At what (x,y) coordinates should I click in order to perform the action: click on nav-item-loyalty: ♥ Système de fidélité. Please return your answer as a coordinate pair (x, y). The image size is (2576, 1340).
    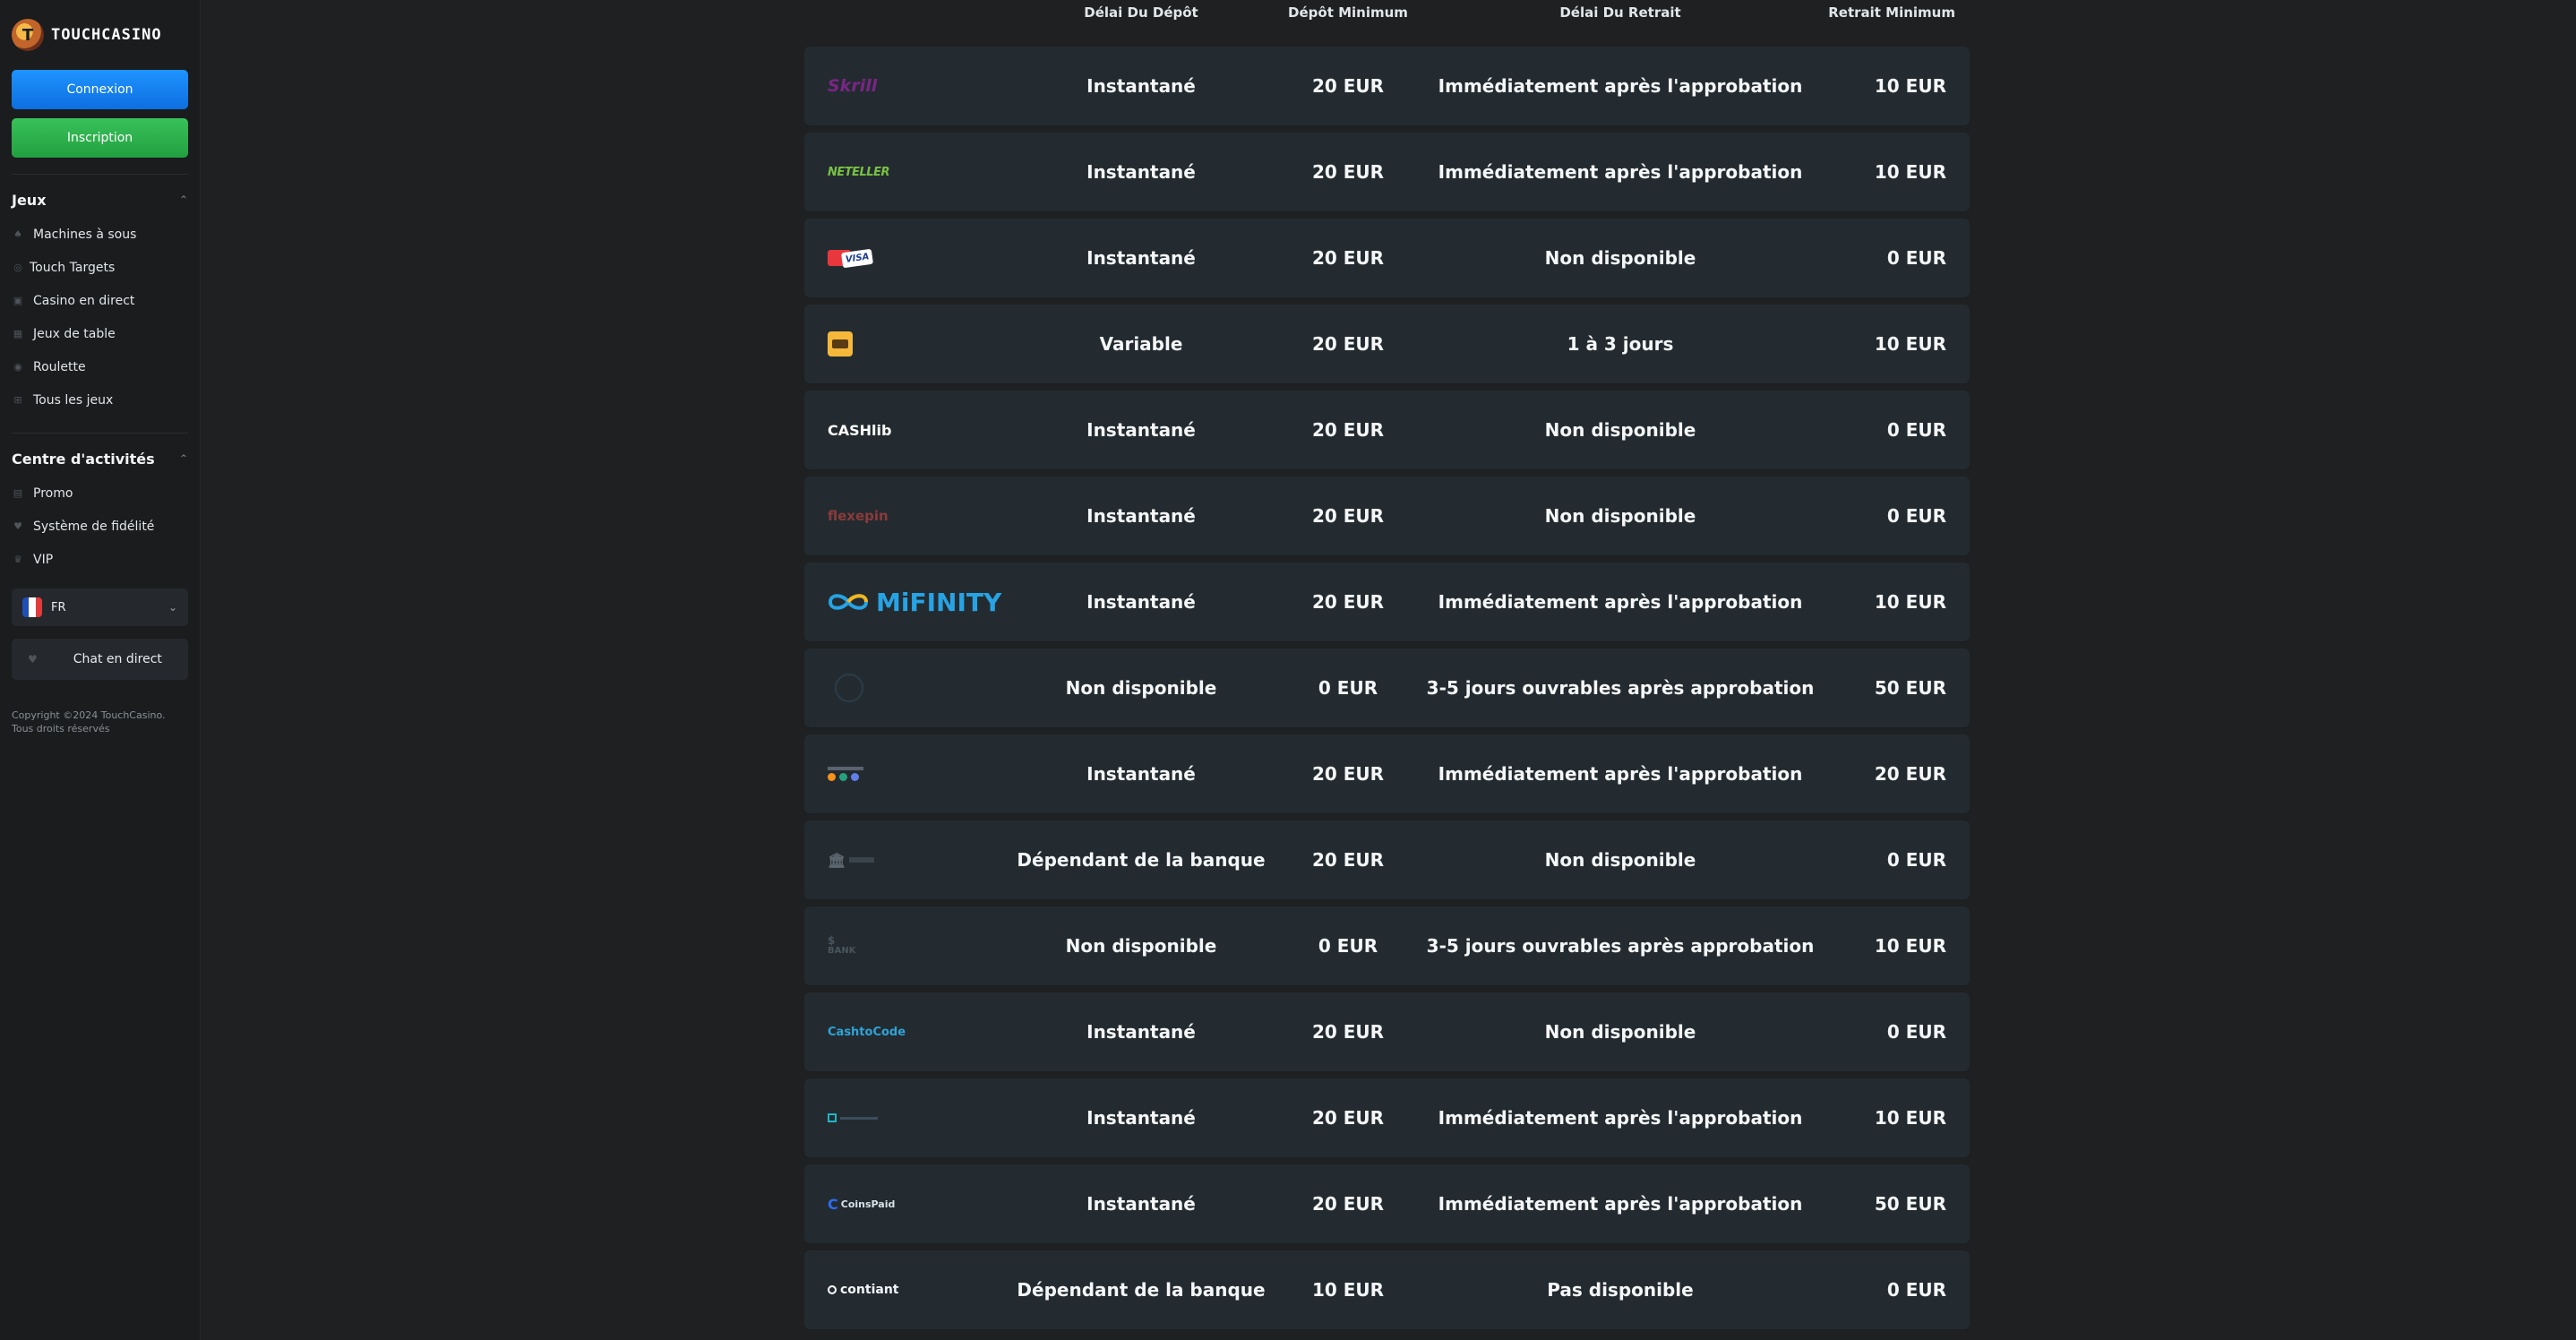
    Looking at the image, I should click on (100, 526).